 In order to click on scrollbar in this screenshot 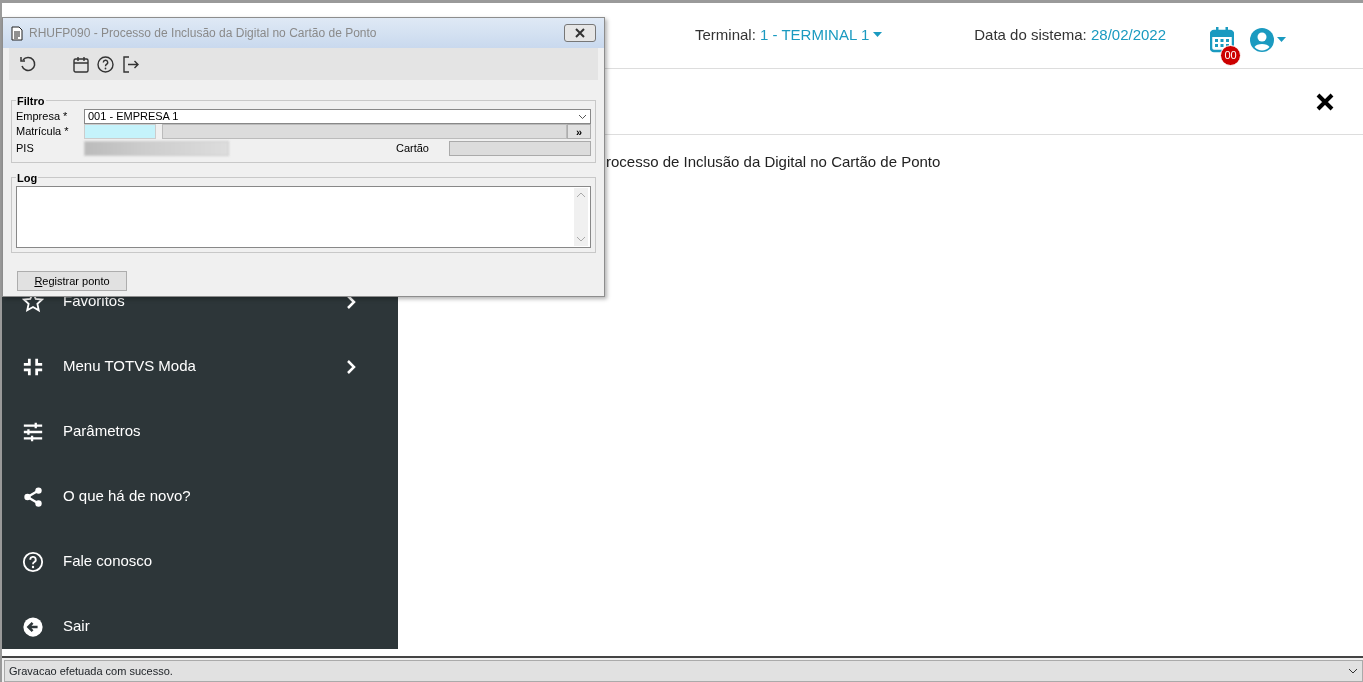, I will do `click(581, 217)`.